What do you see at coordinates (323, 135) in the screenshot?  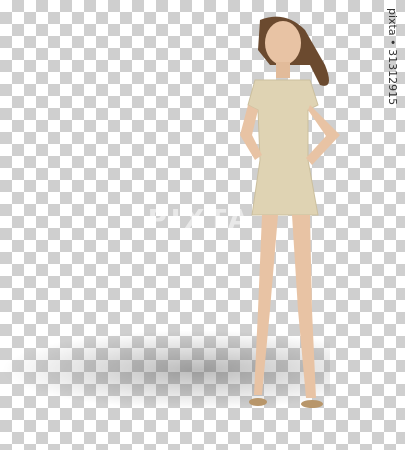 I see `right-arm` at bounding box center [323, 135].